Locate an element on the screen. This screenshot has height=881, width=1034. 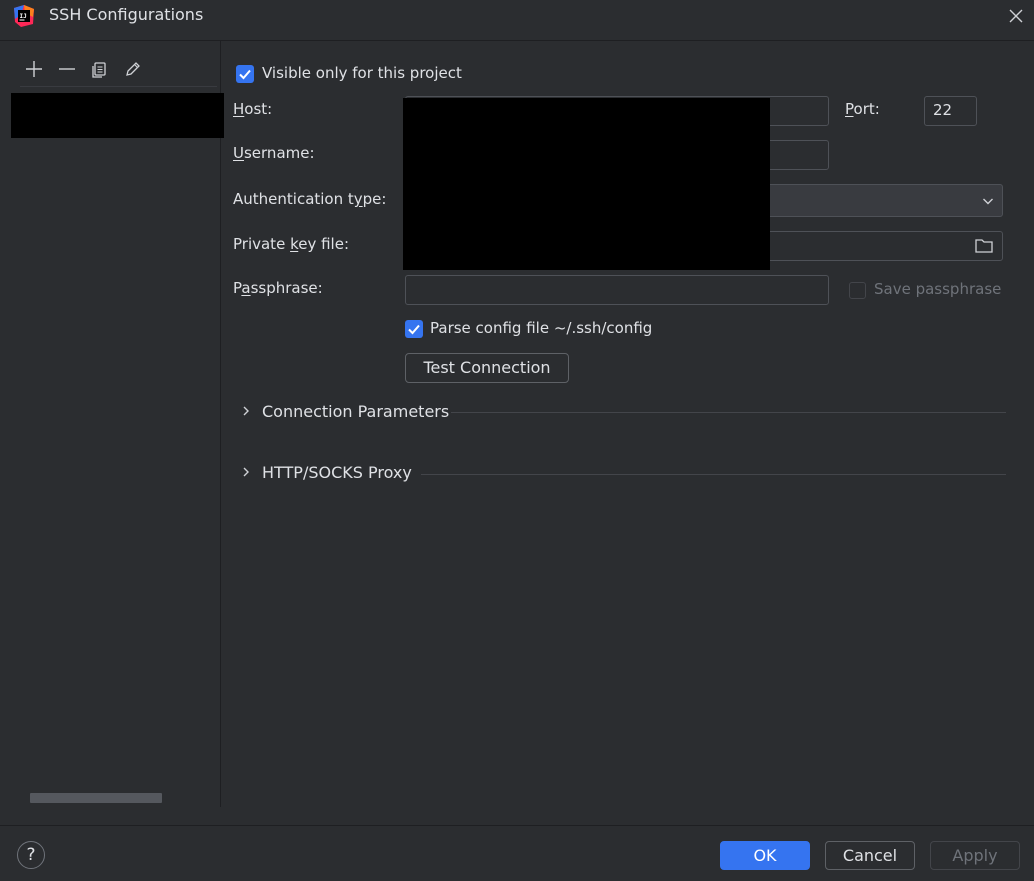
passphrase-input is located at coordinates (617, 290).